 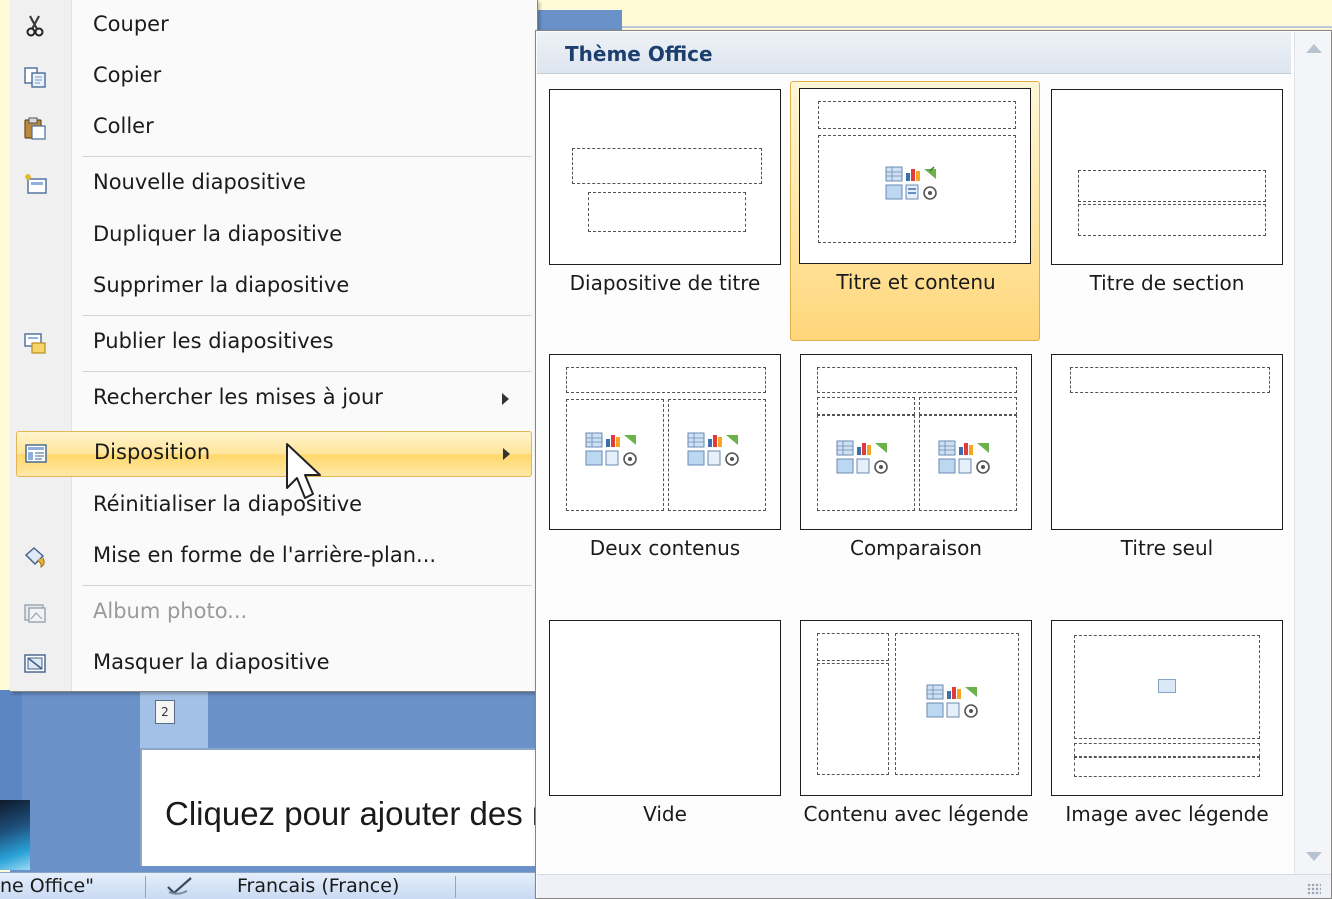 What do you see at coordinates (211, 662) in the screenshot?
I see `menu-item-label: Masquer la diapositive` at bounding box center [211, 662].